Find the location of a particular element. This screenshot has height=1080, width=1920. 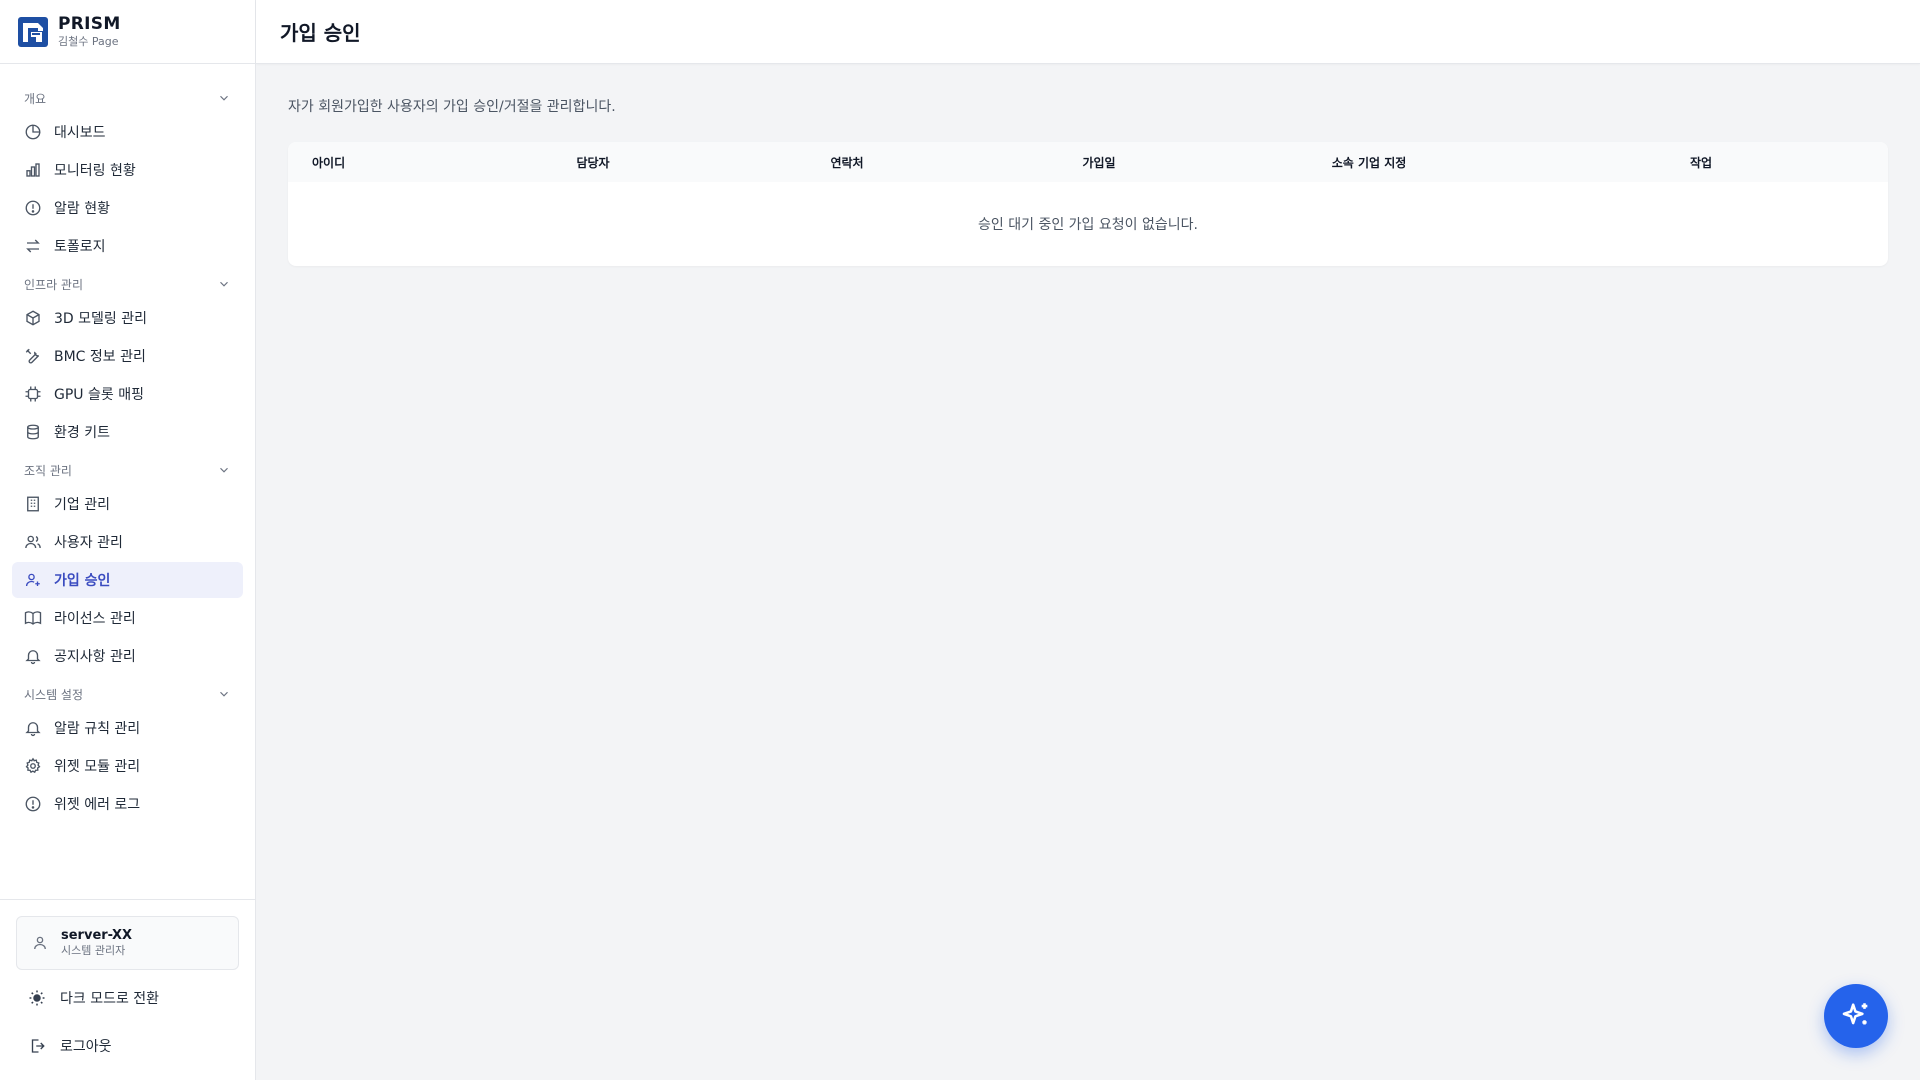

brand-subtitle: 김철수 Page is located at coordinates (88, 41).